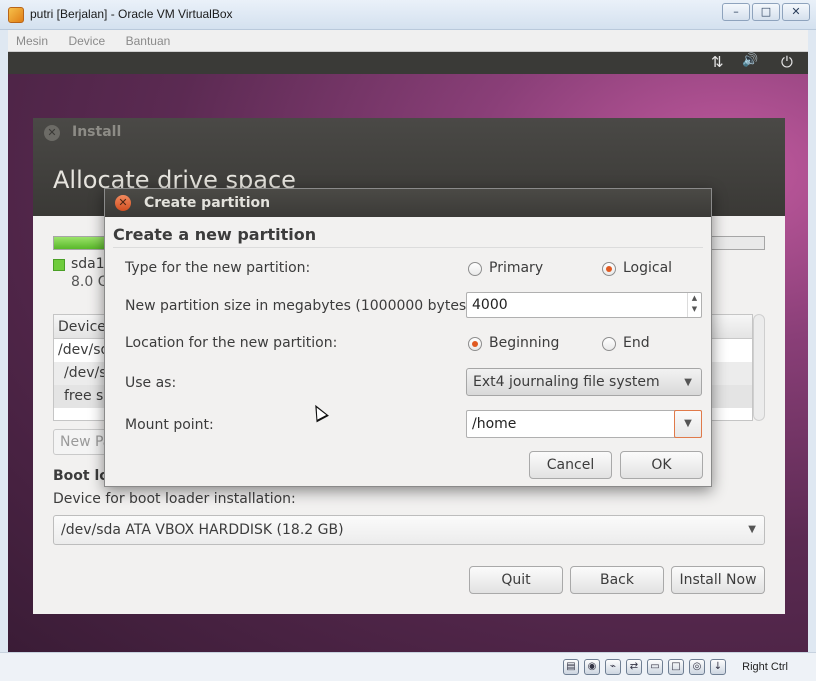  What do you see at coordinates (475, 269) in the screenshot?
I see `radio-primary` at bounding box center [475, 269].